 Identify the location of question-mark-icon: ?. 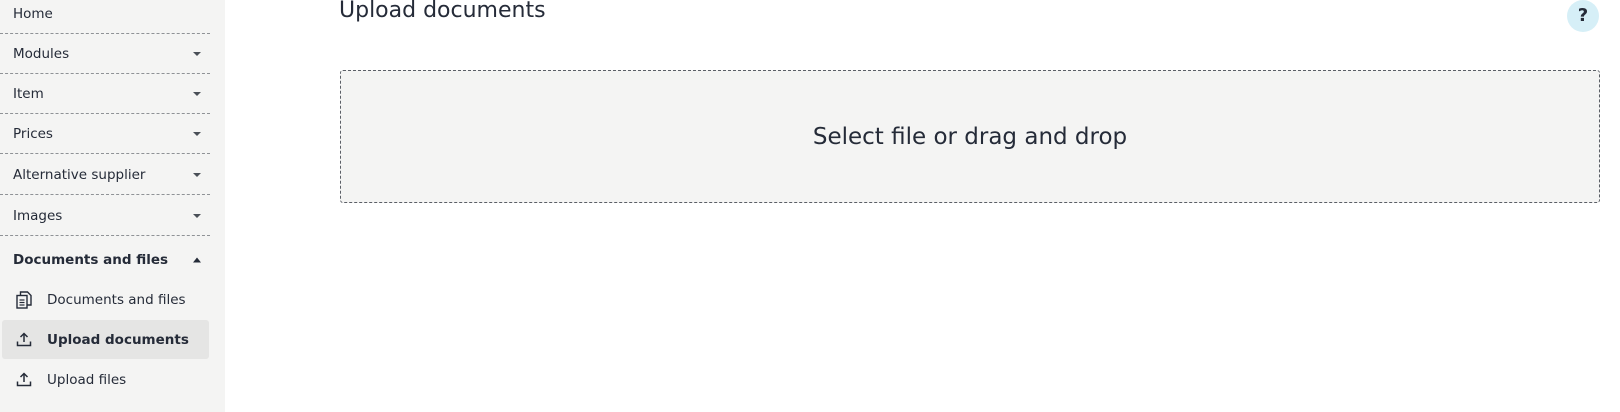
(1583, 15).